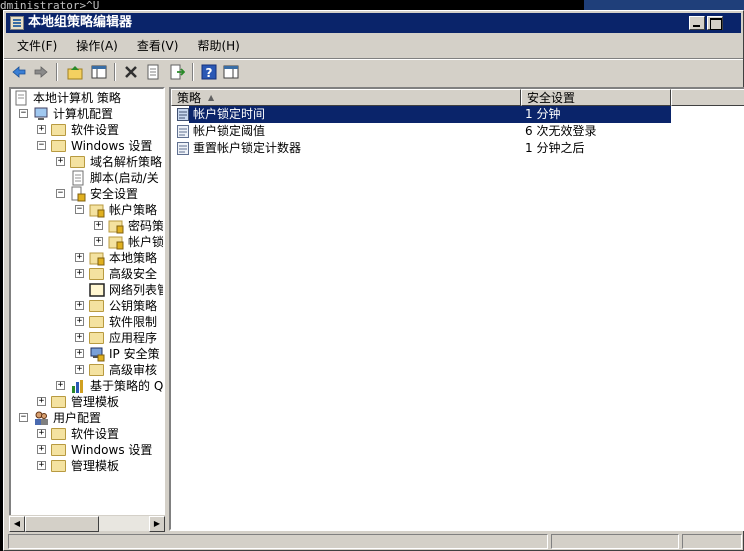 The width and height of the screenshot is (744, 551). I want to click on show-hide-tree-icon, so click(99, 72).